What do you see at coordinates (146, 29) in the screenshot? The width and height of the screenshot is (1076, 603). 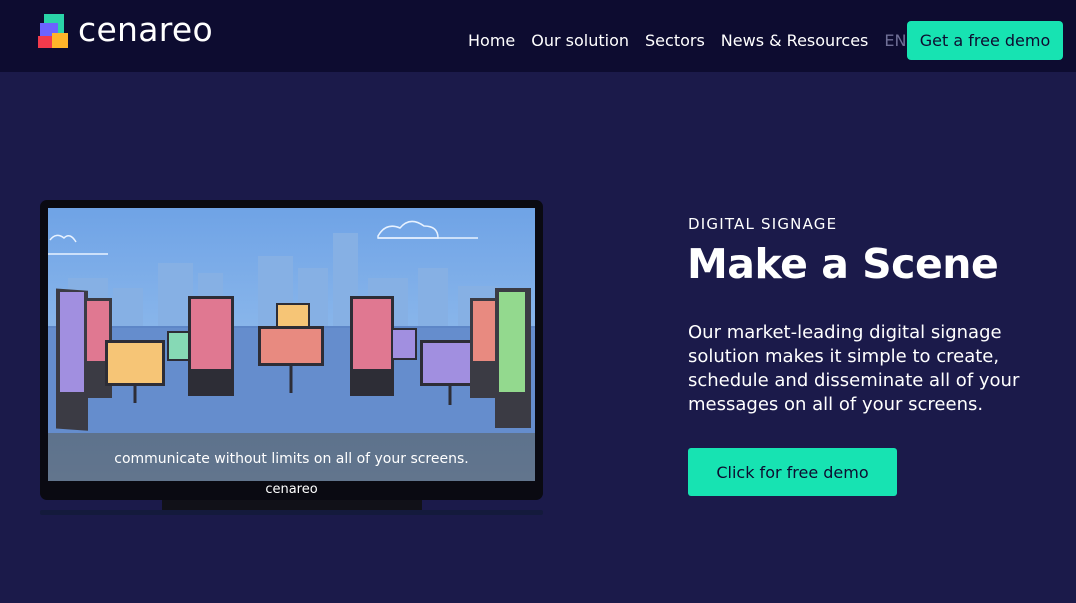 I see `brand-name: cenareo` at bounding box center [146, 29].